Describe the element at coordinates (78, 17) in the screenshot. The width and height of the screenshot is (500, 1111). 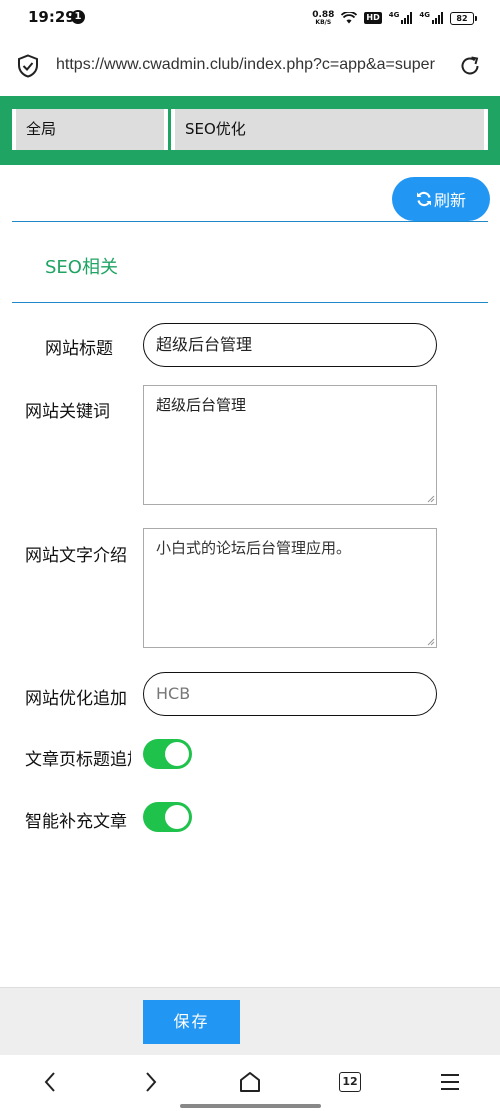
I see `notification-badge: 1` at that location.